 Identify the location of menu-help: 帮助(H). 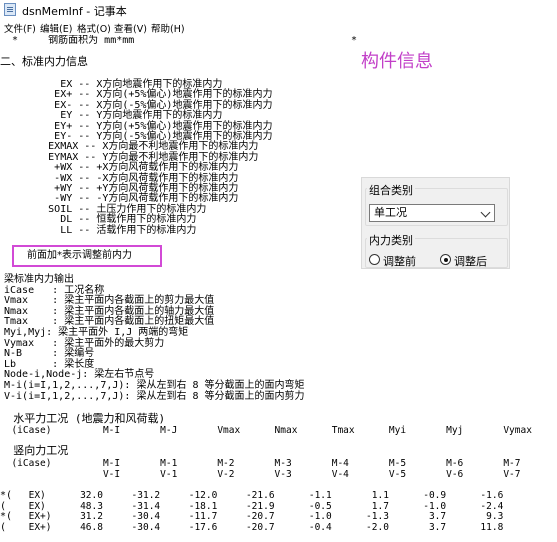
(168, 28).